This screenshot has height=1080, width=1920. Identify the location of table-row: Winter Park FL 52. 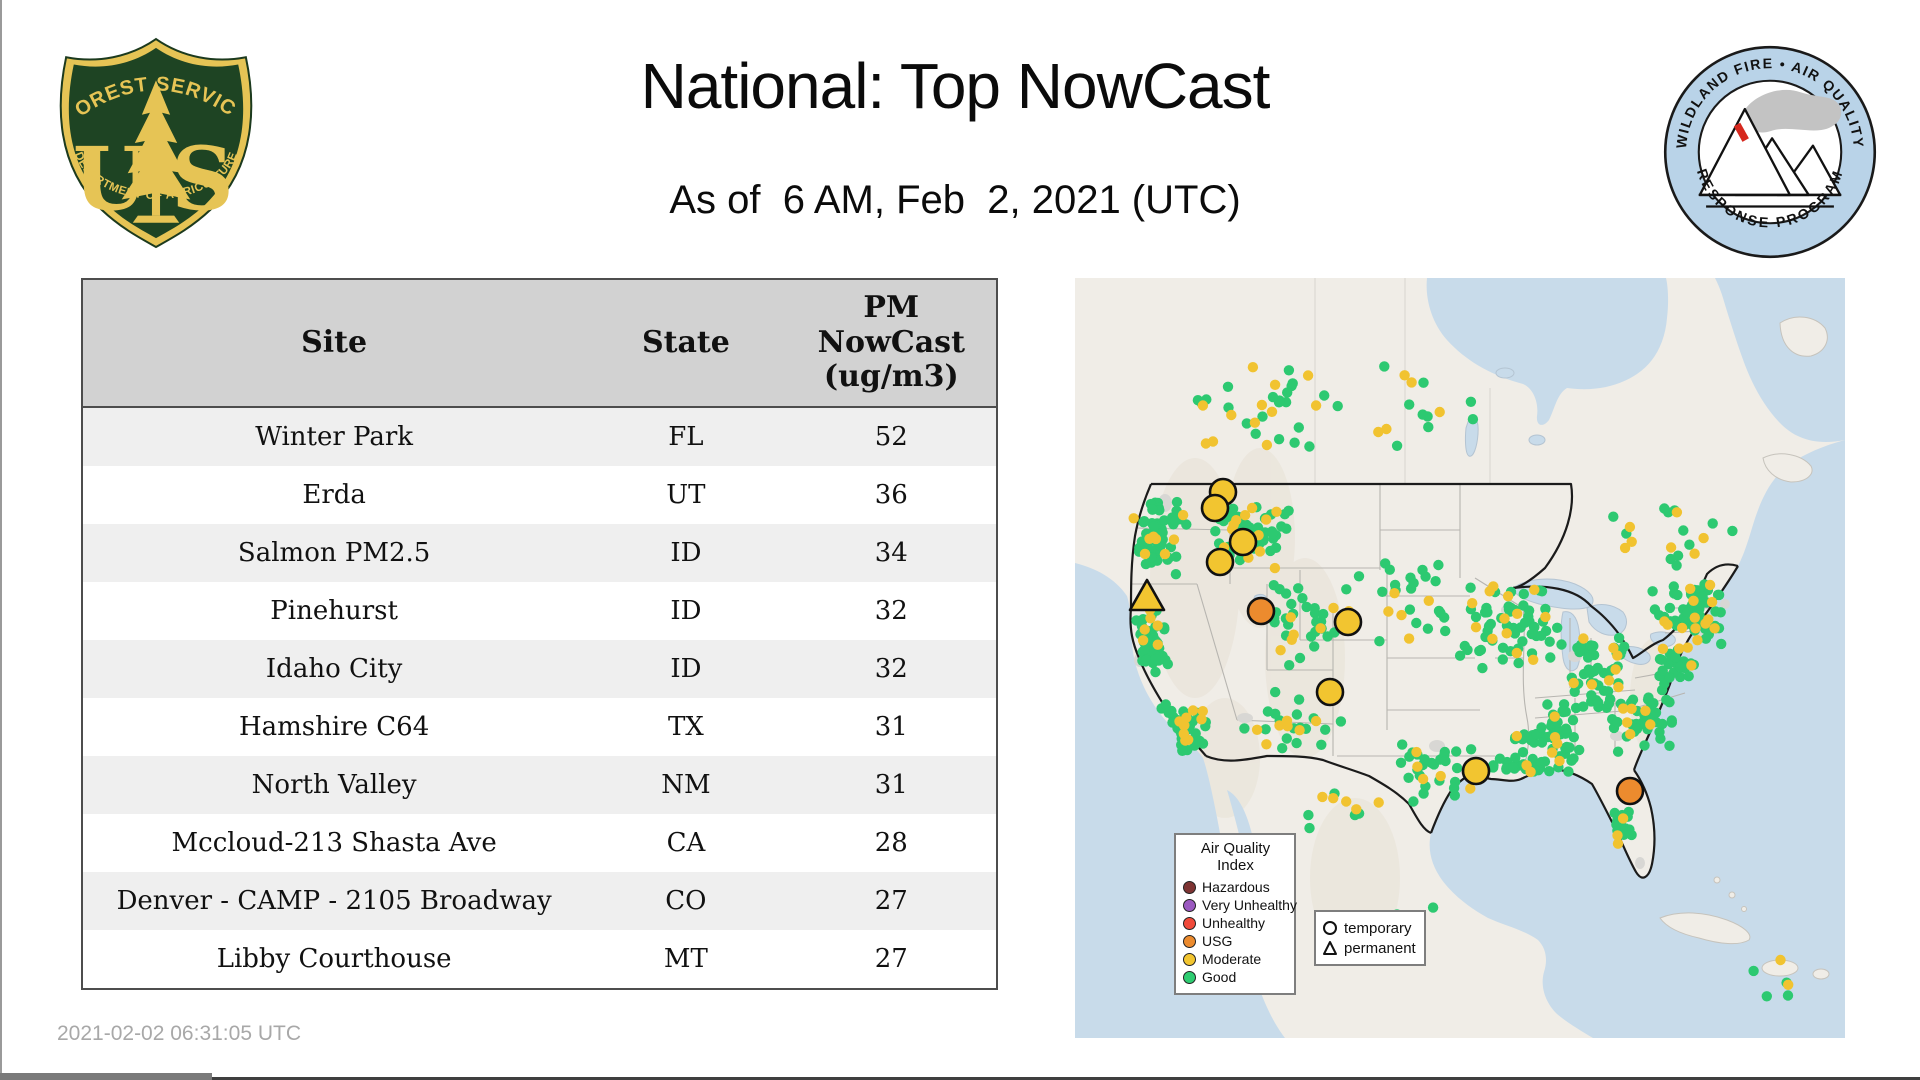
(539, 436).